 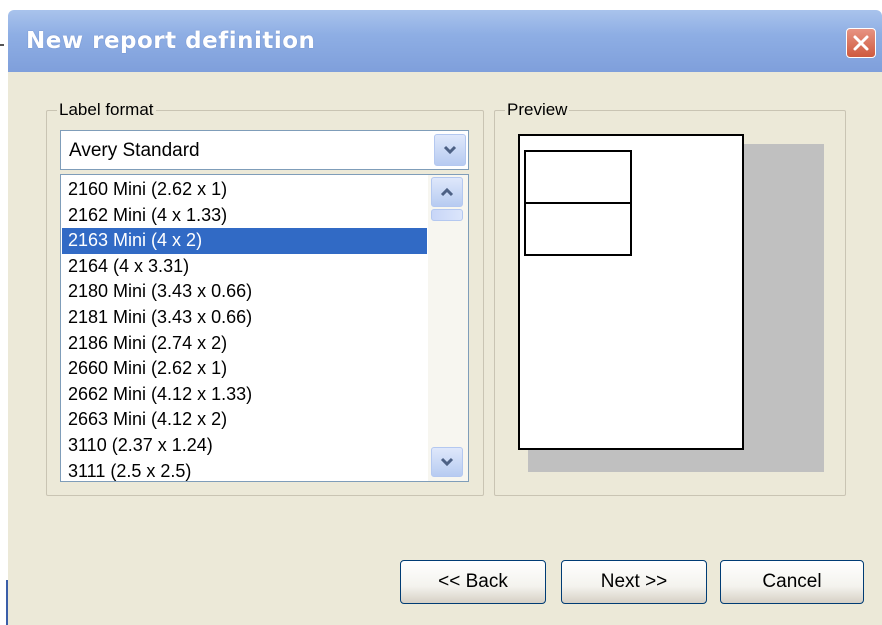 I want to click on preview-group-label: Preview, so click(x=537, y=109).